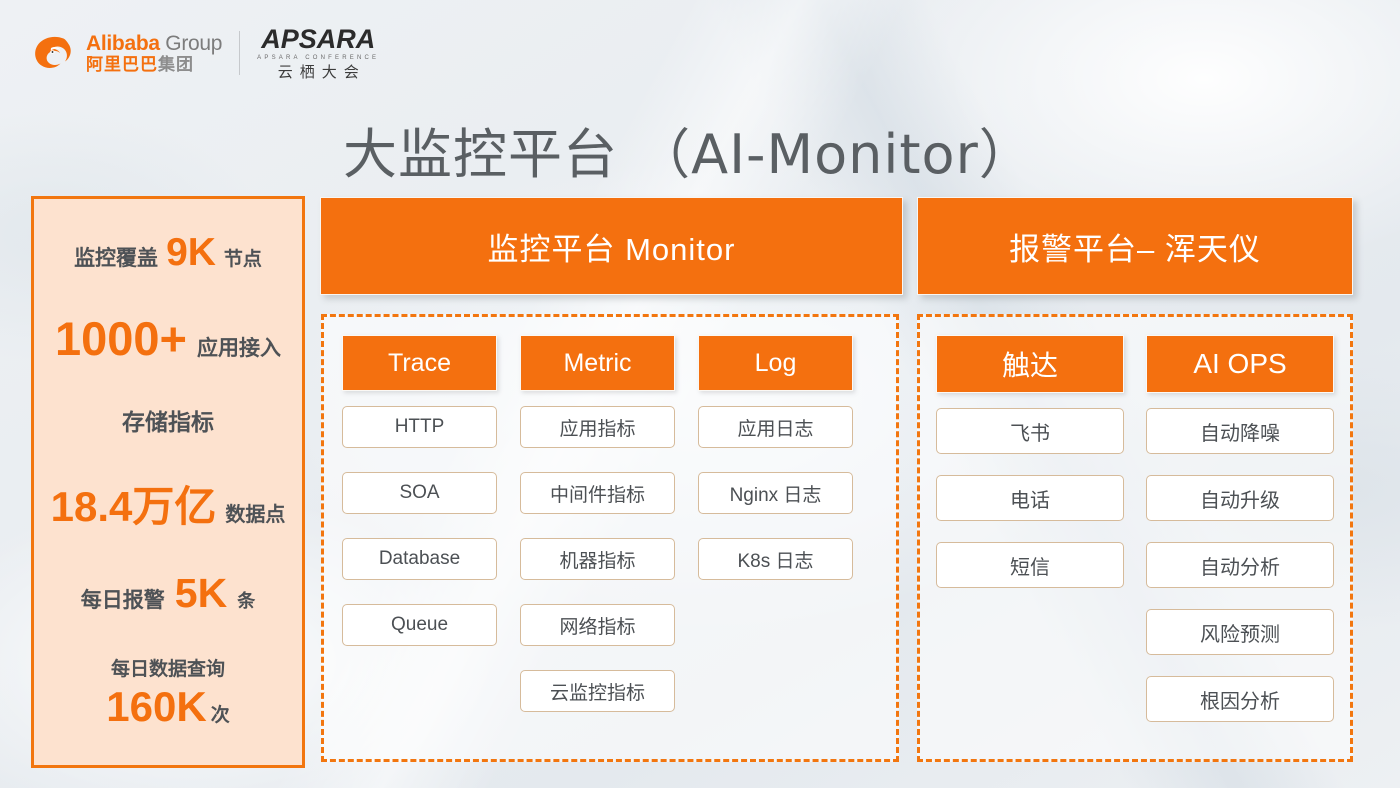 The image size is (1400, 788). What do you see at coordinates (122, 64) in the screenshot?
I see `alibaba-cn-main: 阿里巴巴` at bounding box center [122, 64].